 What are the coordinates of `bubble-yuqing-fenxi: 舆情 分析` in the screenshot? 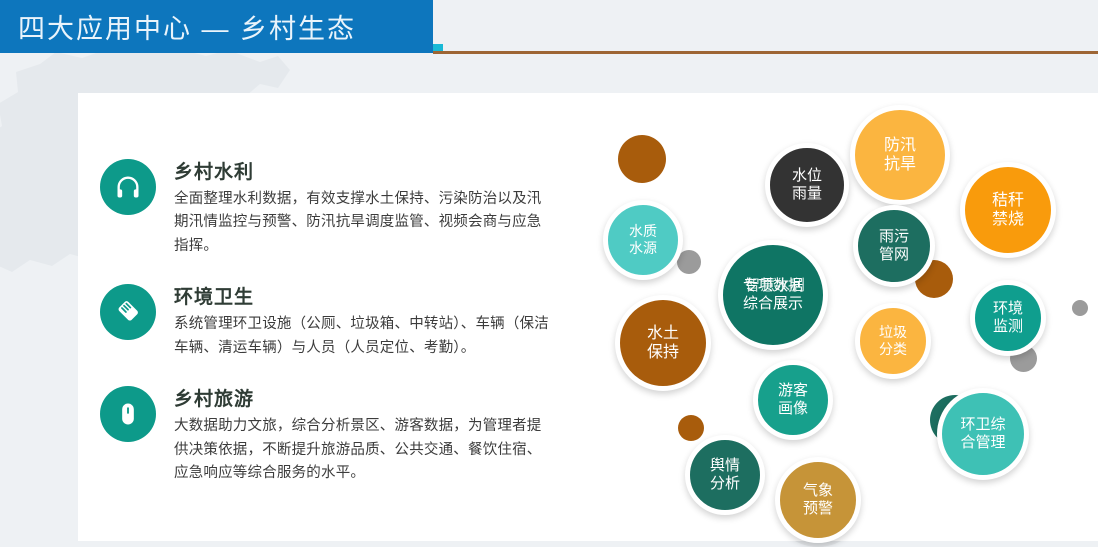 It's located at (725, 475).